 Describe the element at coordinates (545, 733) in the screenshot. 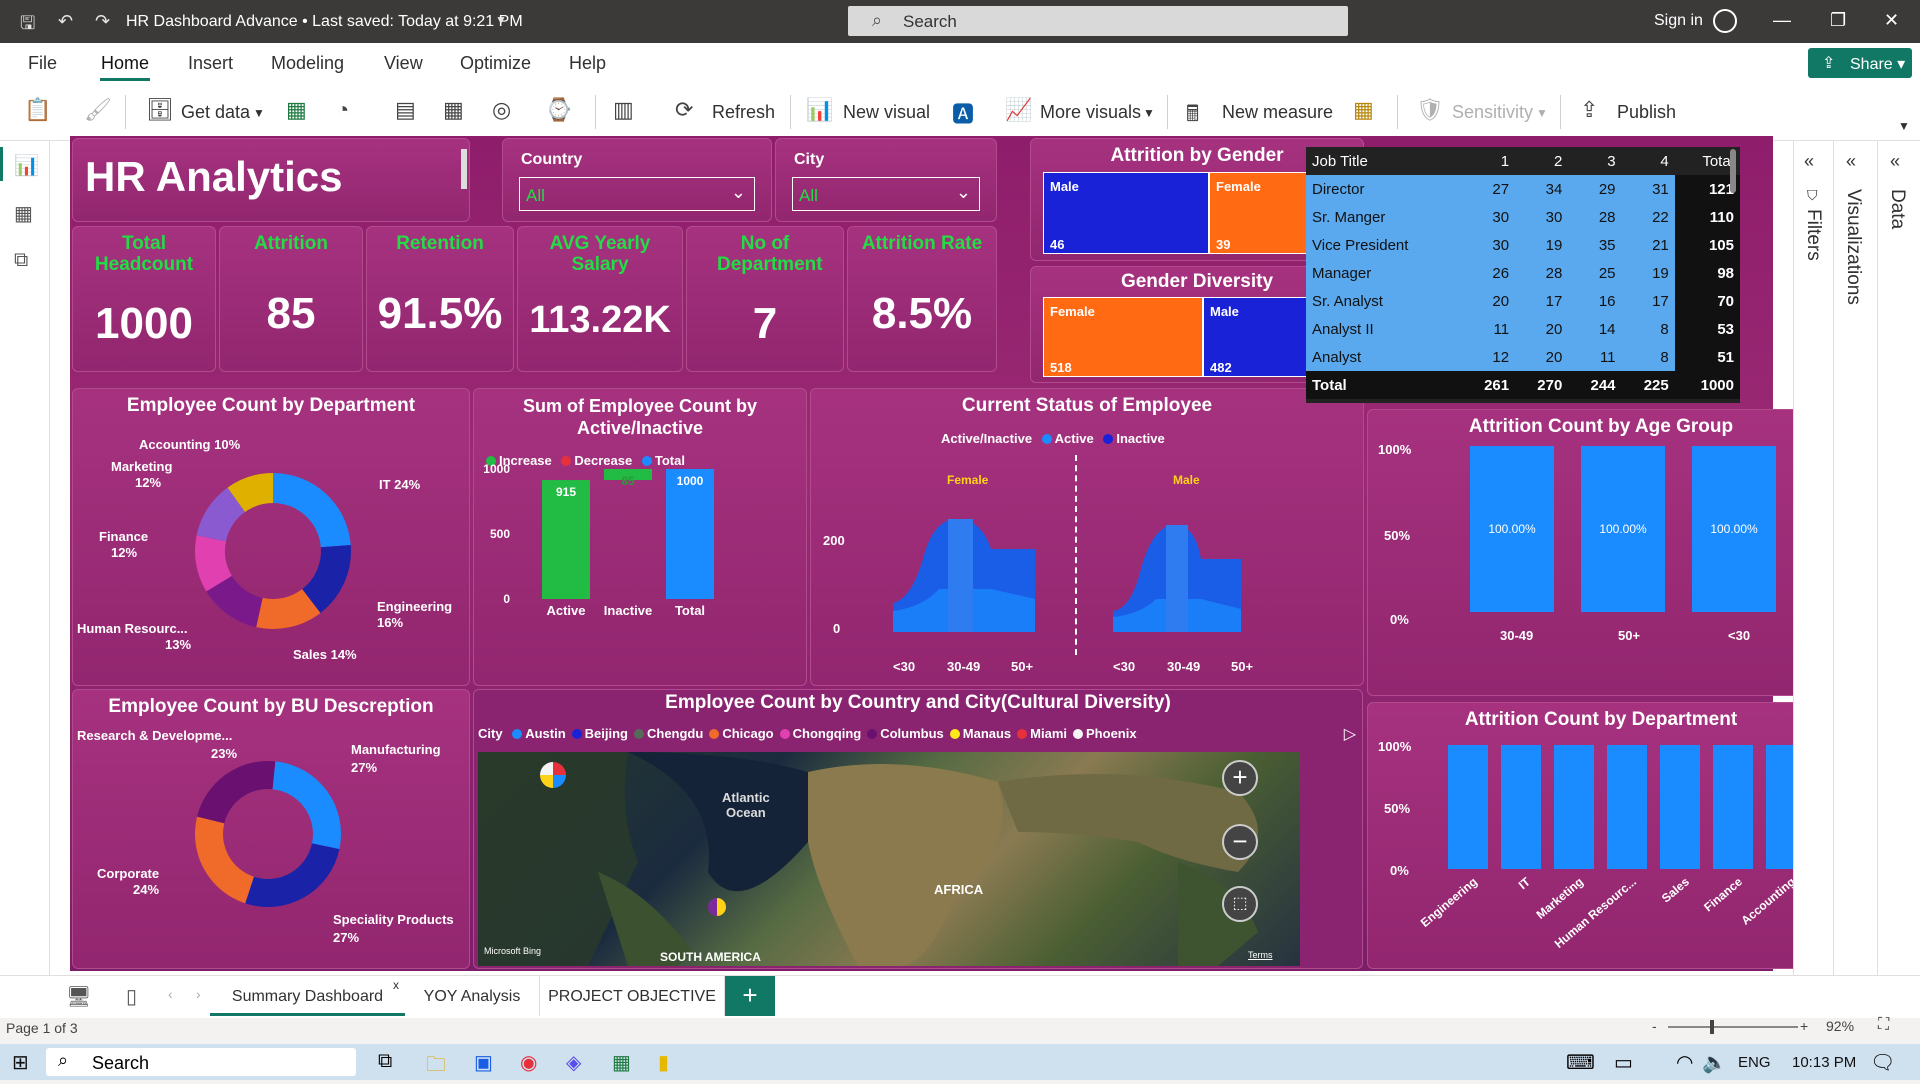

I see `legend-city: Austin` at that location.